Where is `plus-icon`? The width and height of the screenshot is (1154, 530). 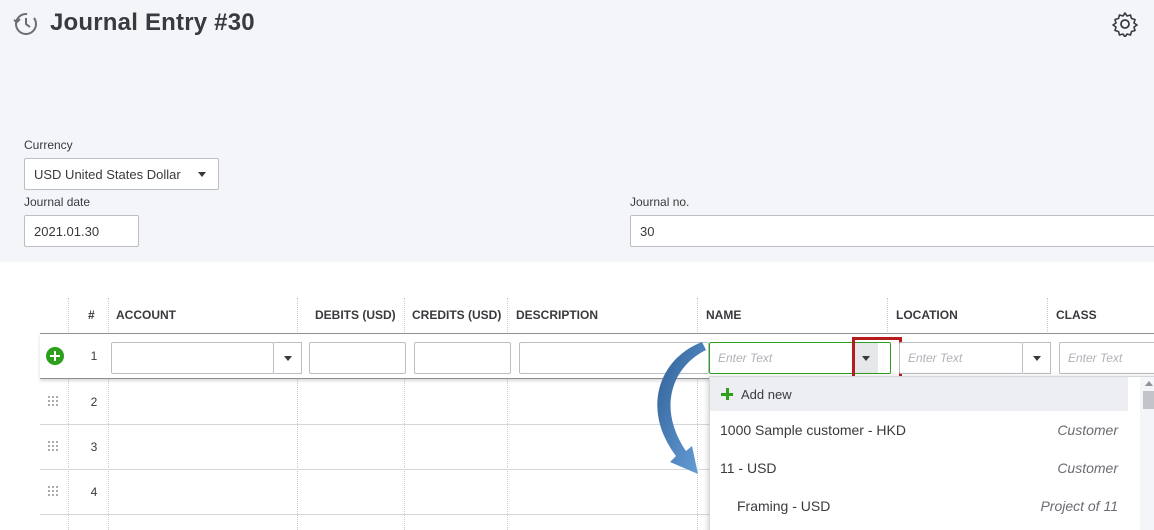
plus-icon is located at coordinates (727, 394).